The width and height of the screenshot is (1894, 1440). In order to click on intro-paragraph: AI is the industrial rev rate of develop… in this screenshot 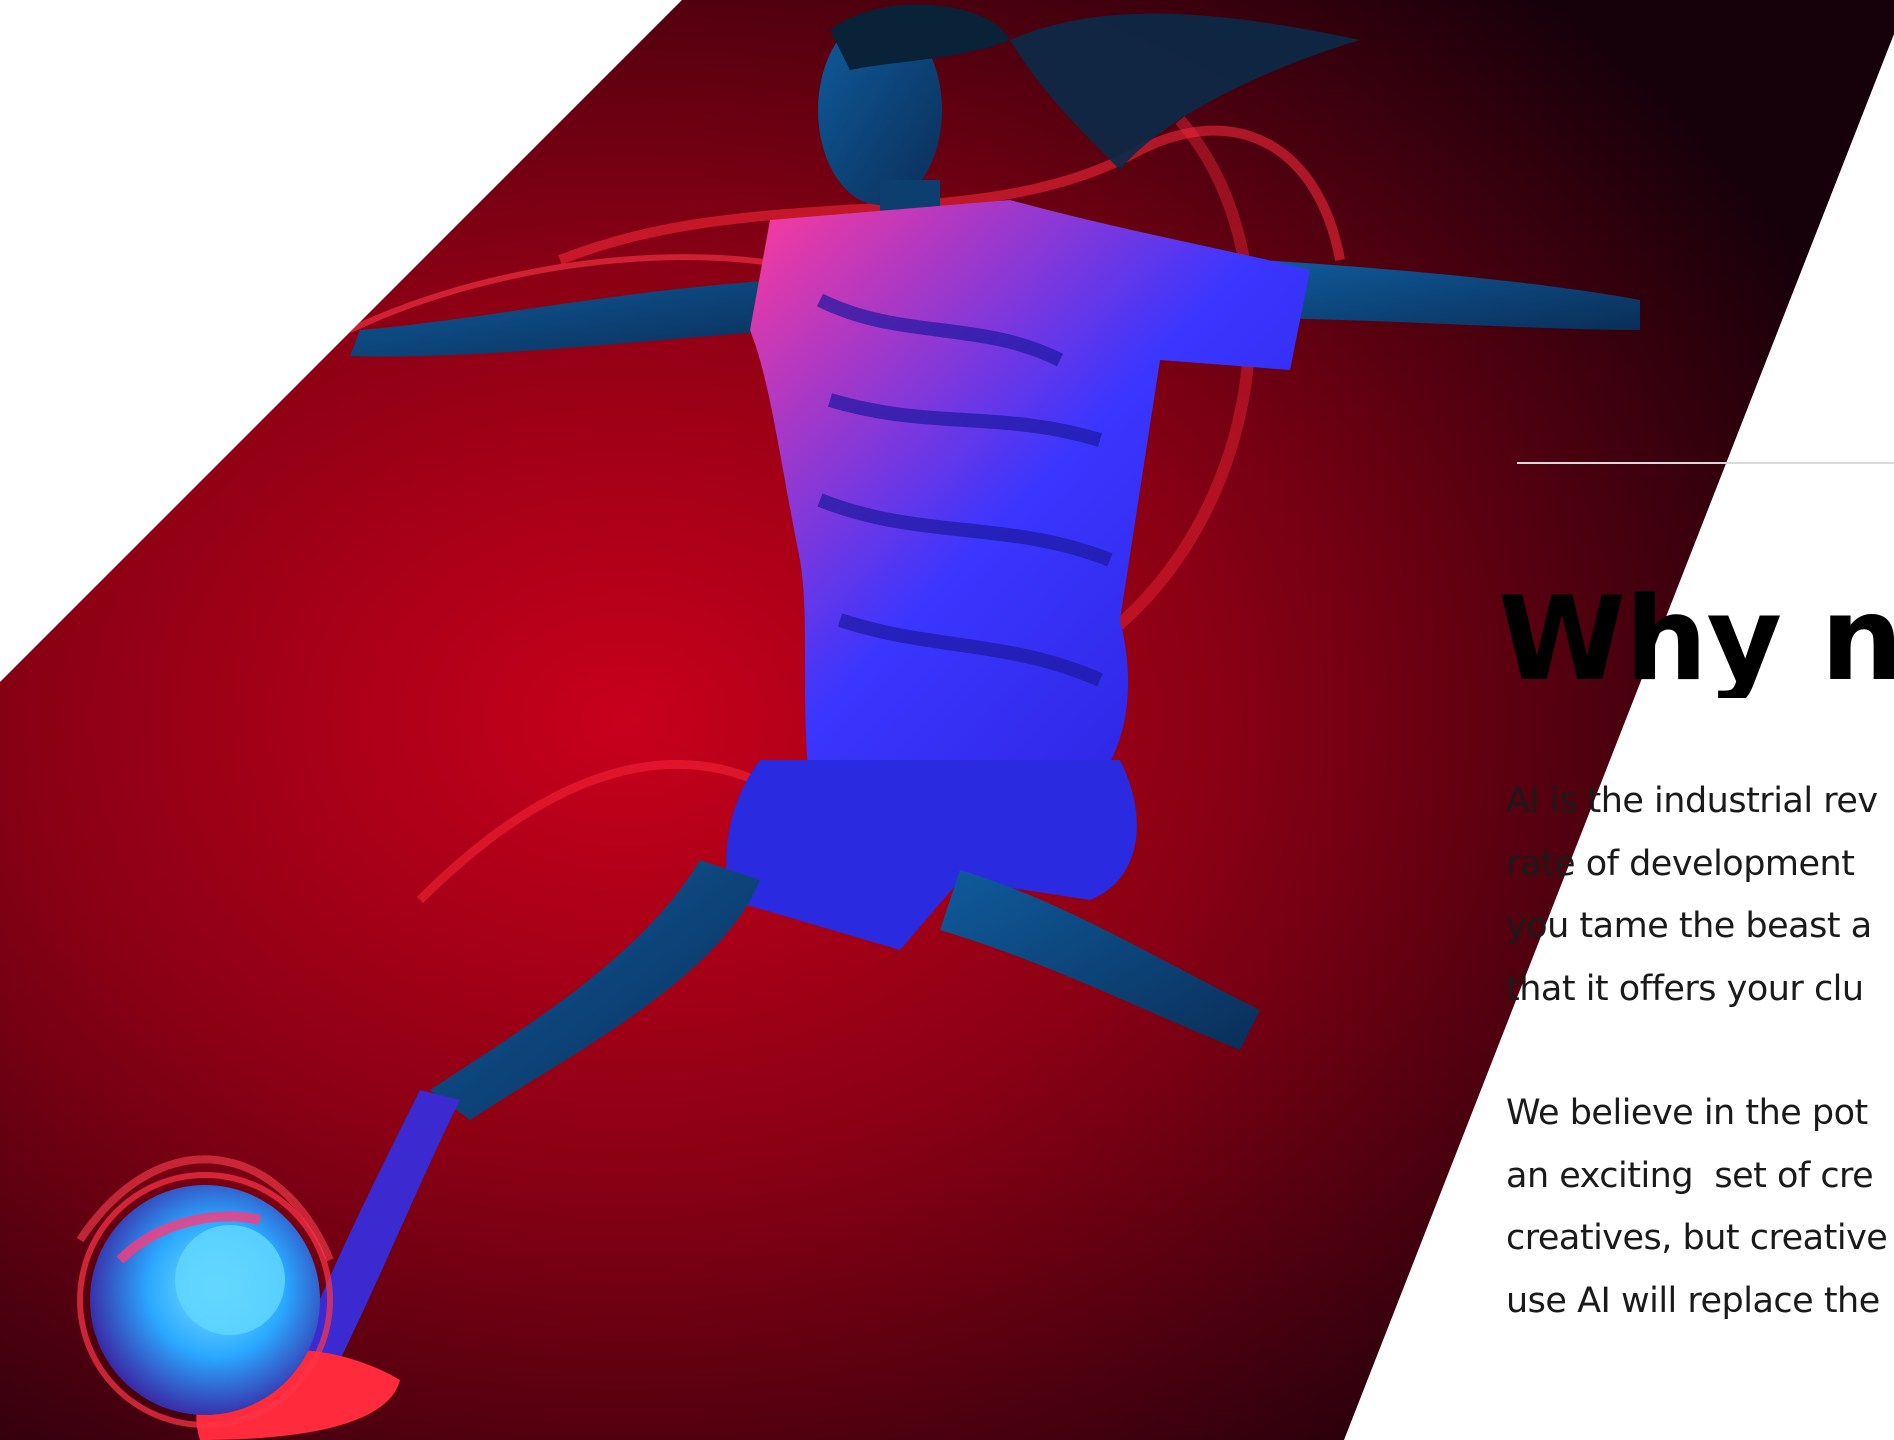, I will do `click(1700, 895)`.